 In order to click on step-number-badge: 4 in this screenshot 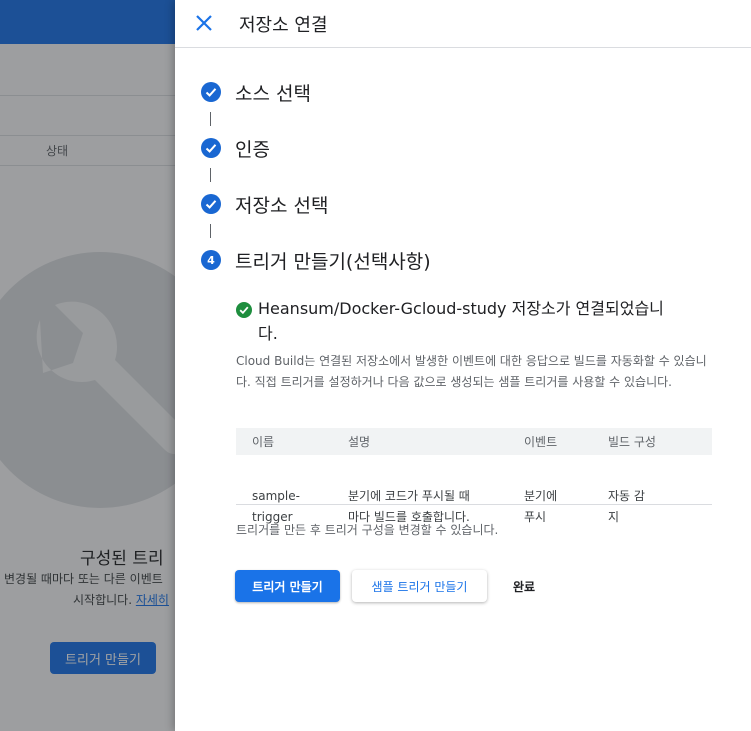, I will do `click(211, 260)`.